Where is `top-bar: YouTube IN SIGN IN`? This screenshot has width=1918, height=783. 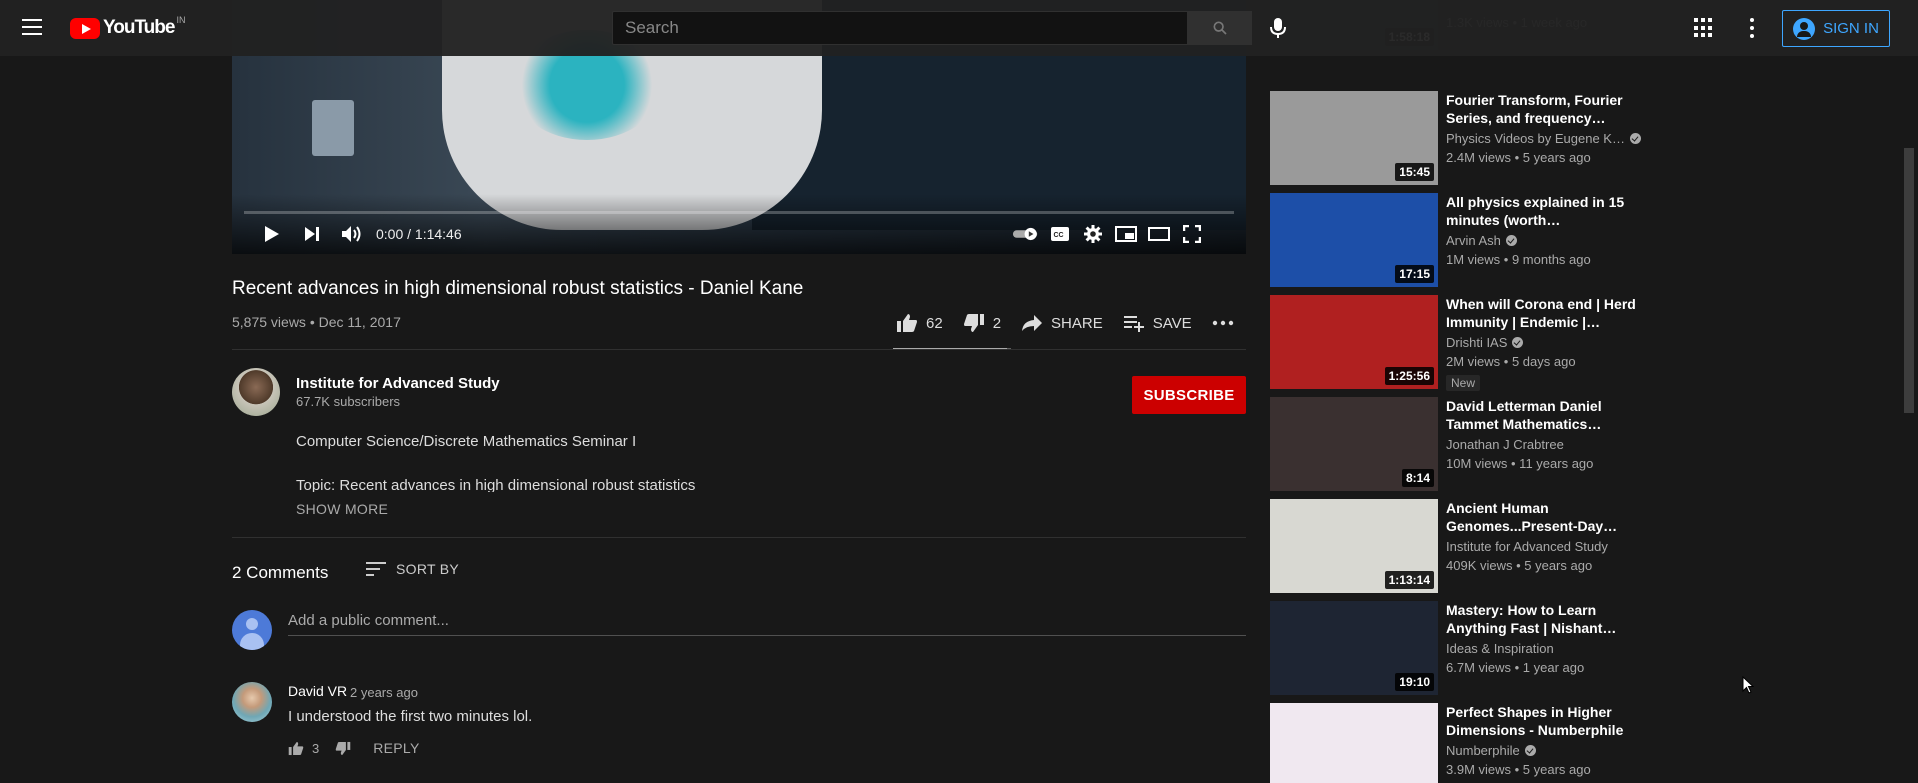 top-bar: YouTube IN SIGN IN is located at coordinates (959, 28).